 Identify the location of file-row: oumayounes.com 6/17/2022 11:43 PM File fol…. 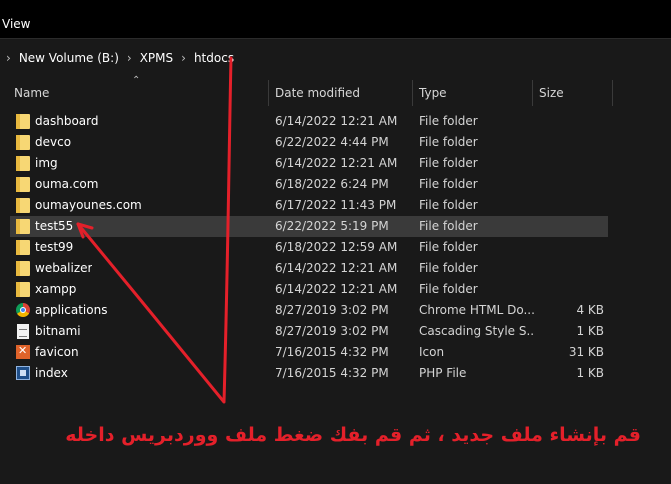
(309, 205).